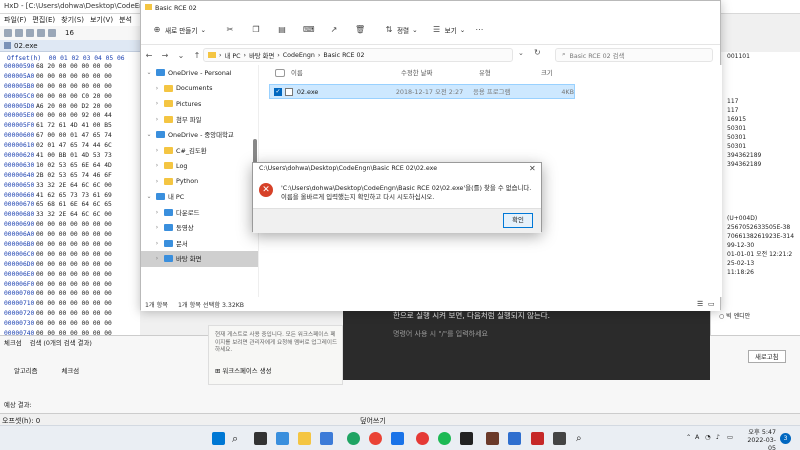 This screenshot has width=800, height=450. What do you see at coordinates (697, 438) in the screenshot?
I see `language-indicator: A` at bounding box center [697, 438].